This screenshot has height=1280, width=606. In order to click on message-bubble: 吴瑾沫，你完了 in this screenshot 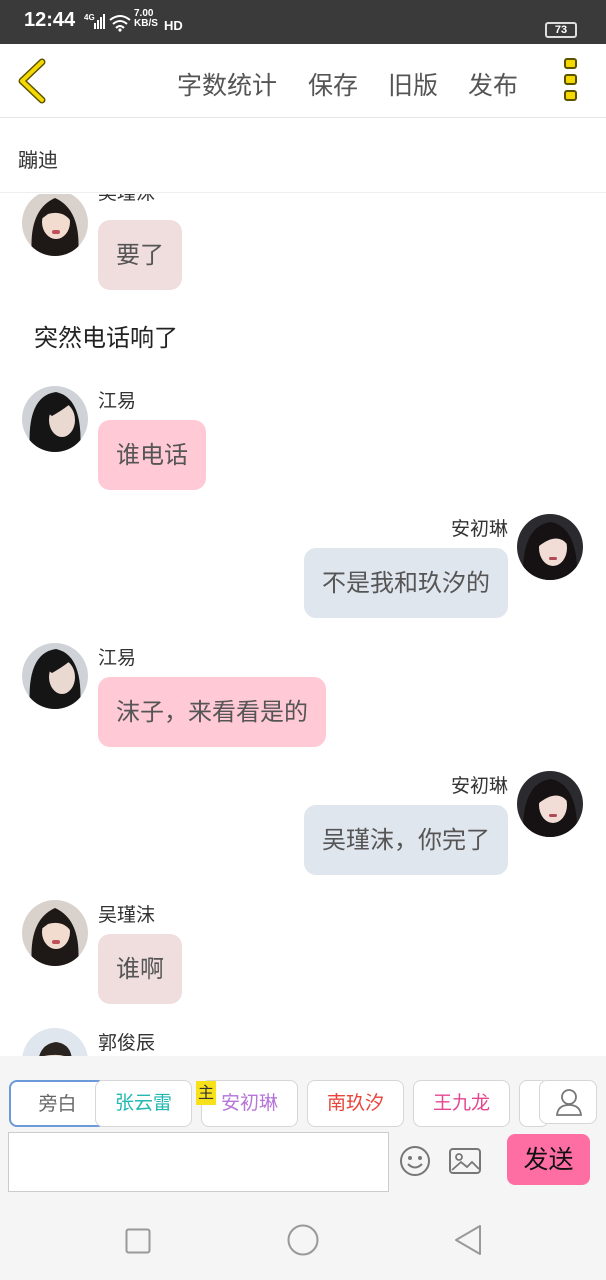, I will do `click(406, 840)`.